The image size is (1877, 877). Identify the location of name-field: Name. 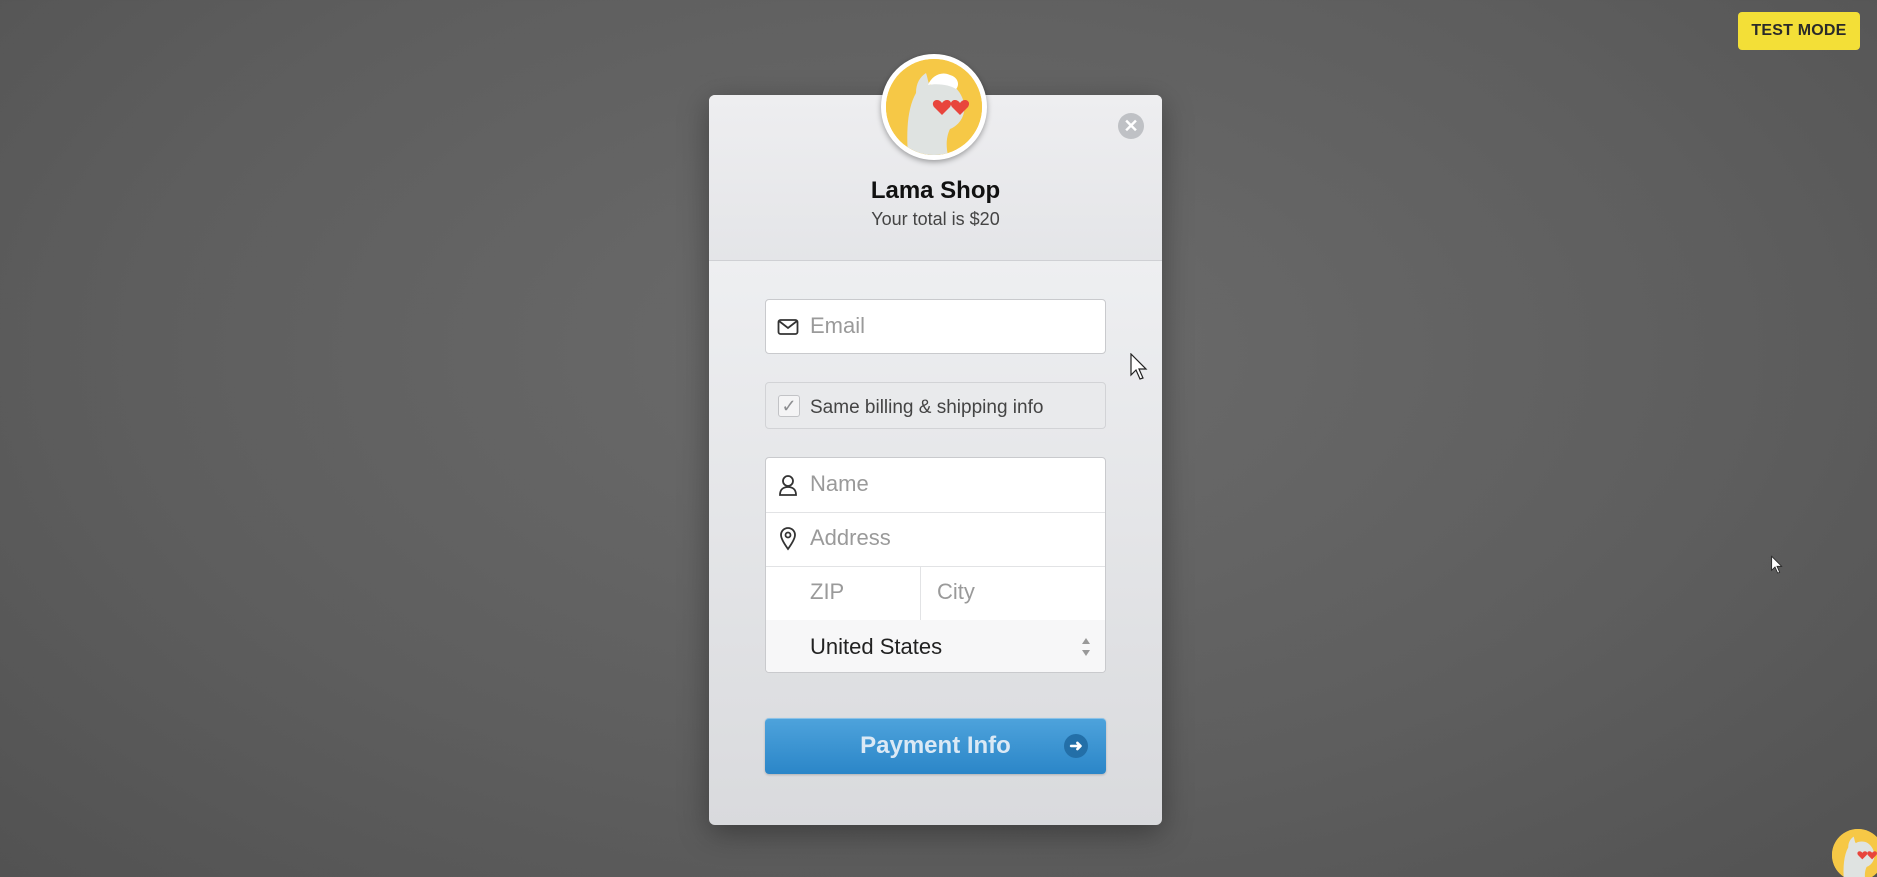
(935, 485).